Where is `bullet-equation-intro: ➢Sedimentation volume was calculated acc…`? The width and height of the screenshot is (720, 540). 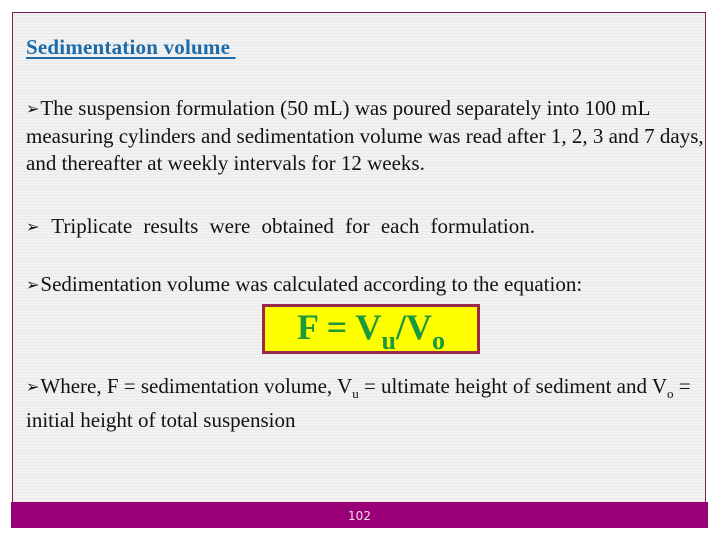
bullet-equation-intro: ➢Sedimentation volume was calculated acc… is located at coordinates (304, 285).